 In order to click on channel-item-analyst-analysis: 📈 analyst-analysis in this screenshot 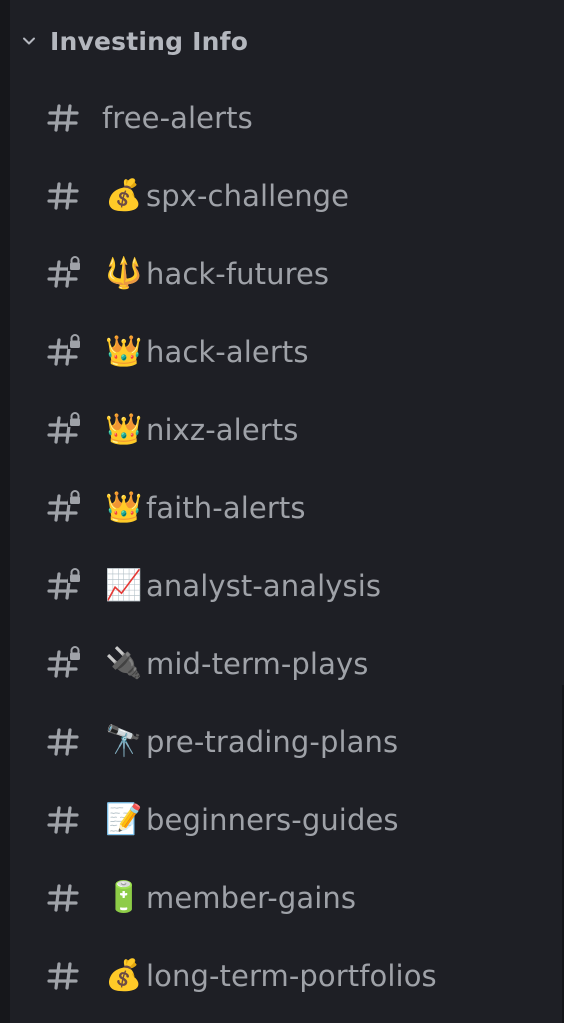, I will do `click(282, 586)`.